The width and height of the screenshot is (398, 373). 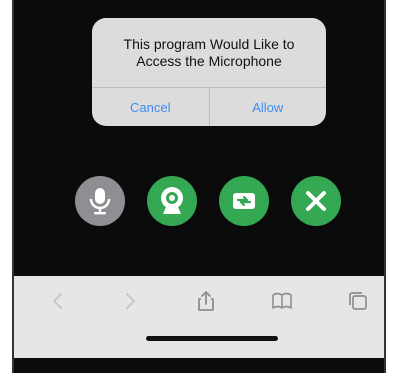 What do you see at coordinates (130, 301) in the screenshot?
I see `forward-icon` at bounding box center [130, 301].